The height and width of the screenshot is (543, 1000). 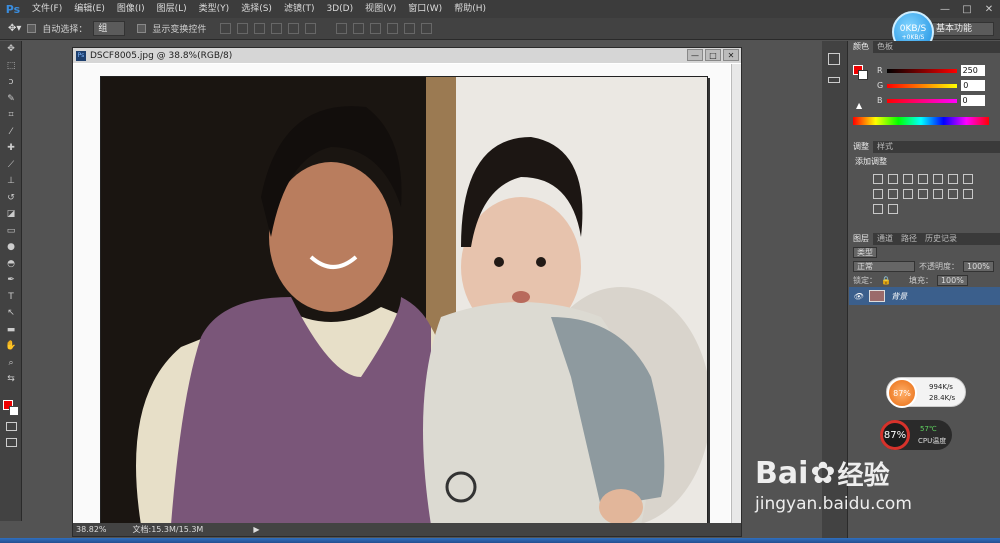 I want to click on red-value: 250, so click(x=972, y=70).